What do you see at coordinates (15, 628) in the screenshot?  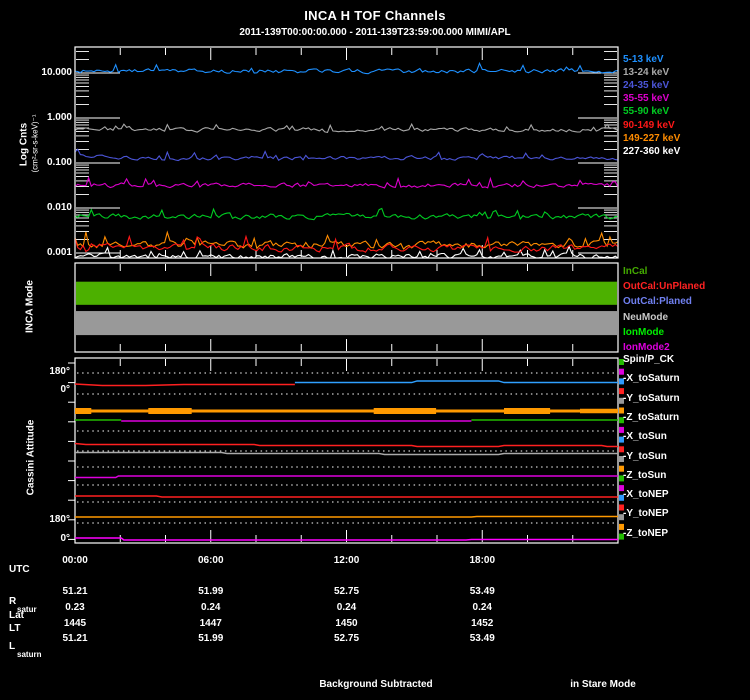 I see `ephemeris-row-label: LT` at bounding box center [15, 628].